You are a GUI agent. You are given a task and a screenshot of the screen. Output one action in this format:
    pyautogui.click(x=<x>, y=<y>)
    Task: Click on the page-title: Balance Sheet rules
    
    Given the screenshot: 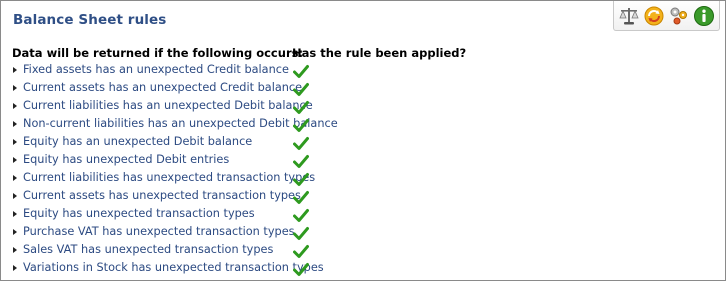 What is the action you would take?
    pyautogui.click(x=90, y=20)
    